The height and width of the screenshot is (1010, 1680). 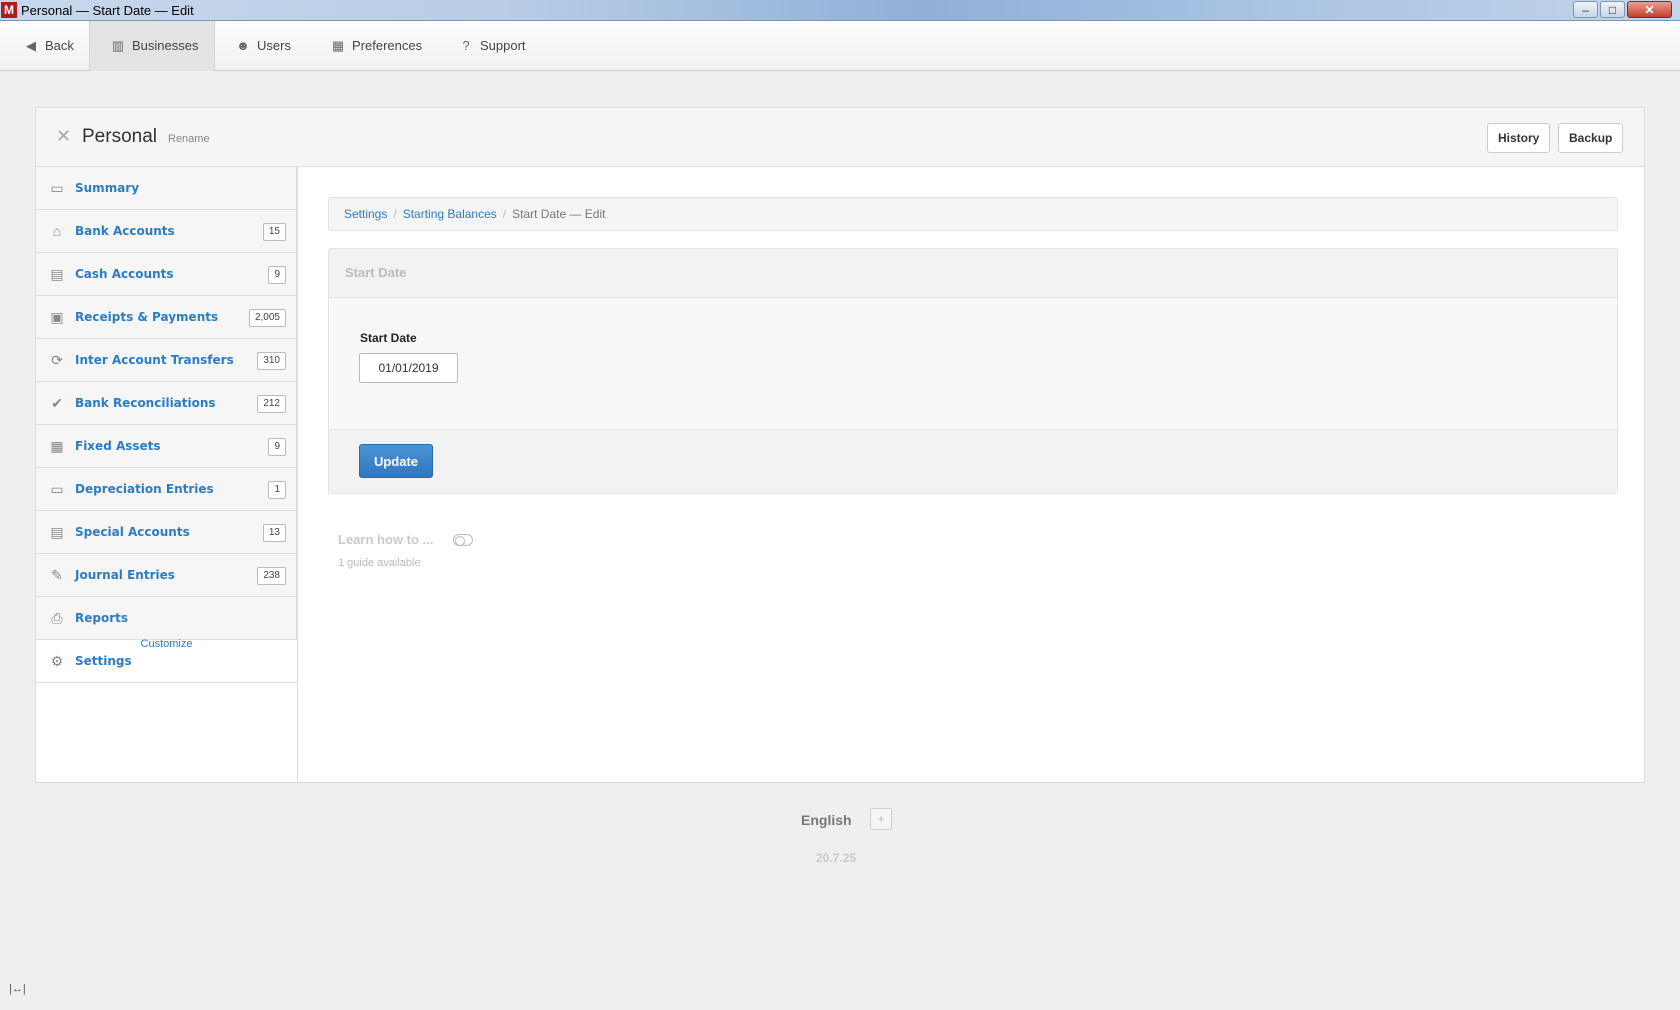 What do you see at coordinates (274, 533) in the screenshot?
I see `count-badge: 13` at bounding box center [274, 533].